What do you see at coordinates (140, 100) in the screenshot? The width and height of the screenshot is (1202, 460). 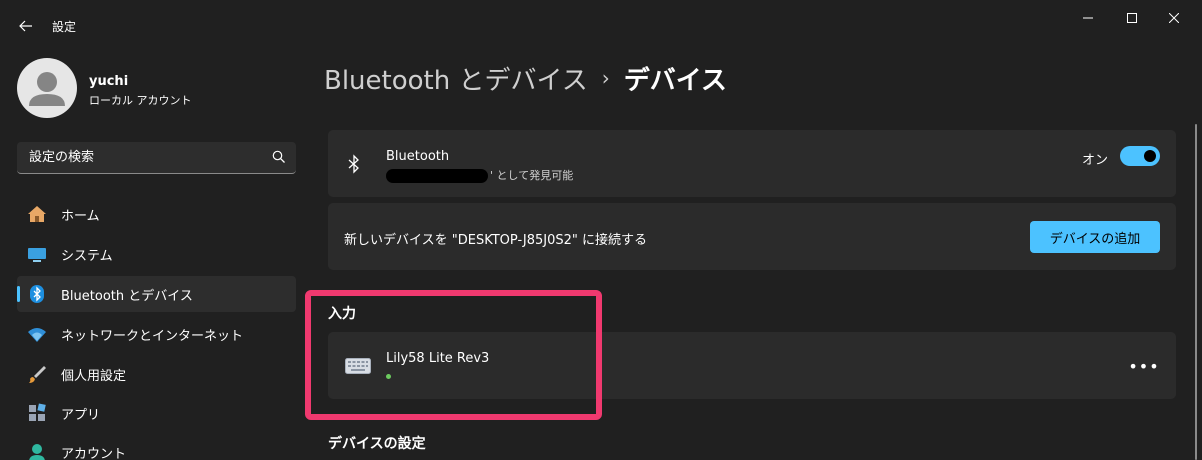 I see `account-type: ローカル アカウント` at bounding box center [140, 100].